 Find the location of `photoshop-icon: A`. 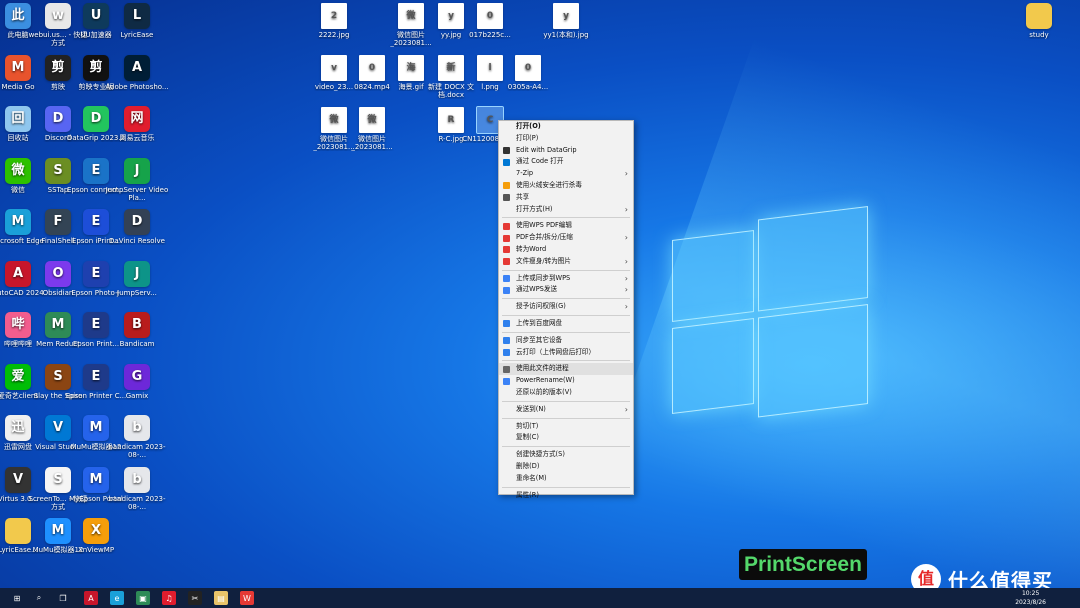

photoshop-icon: A is located at coordinates (137, 67).